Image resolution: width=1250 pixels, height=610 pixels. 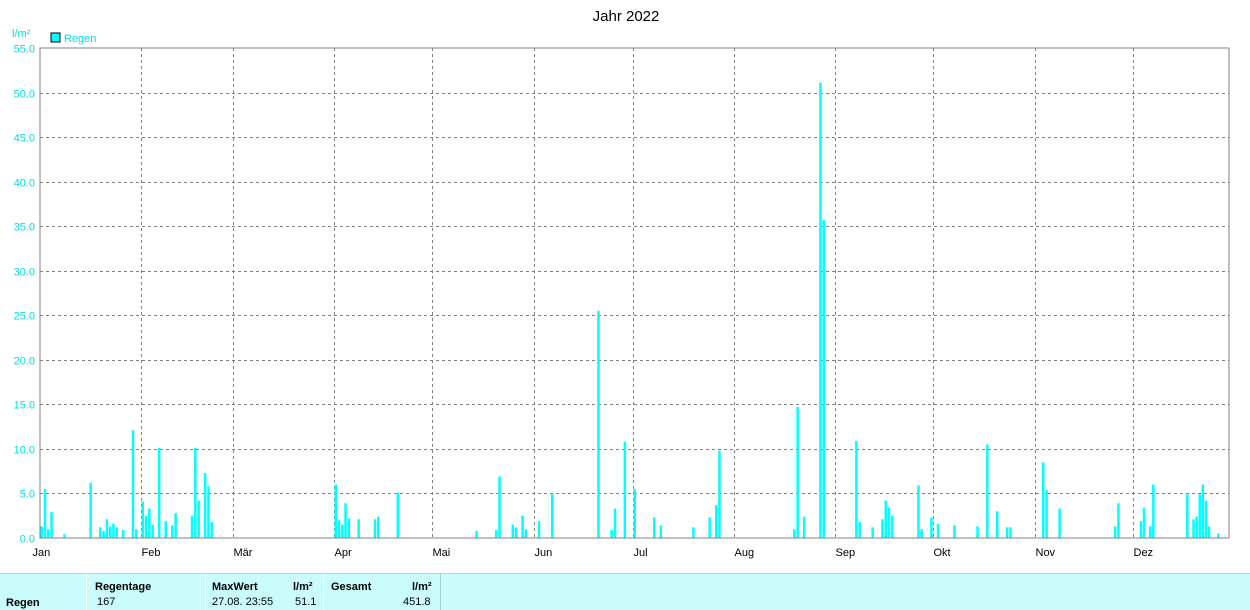 What do you see at coordinates (942, 553) in the screenshot?
I see `x-tick-label: Okt` at bounding box center [942, 553].